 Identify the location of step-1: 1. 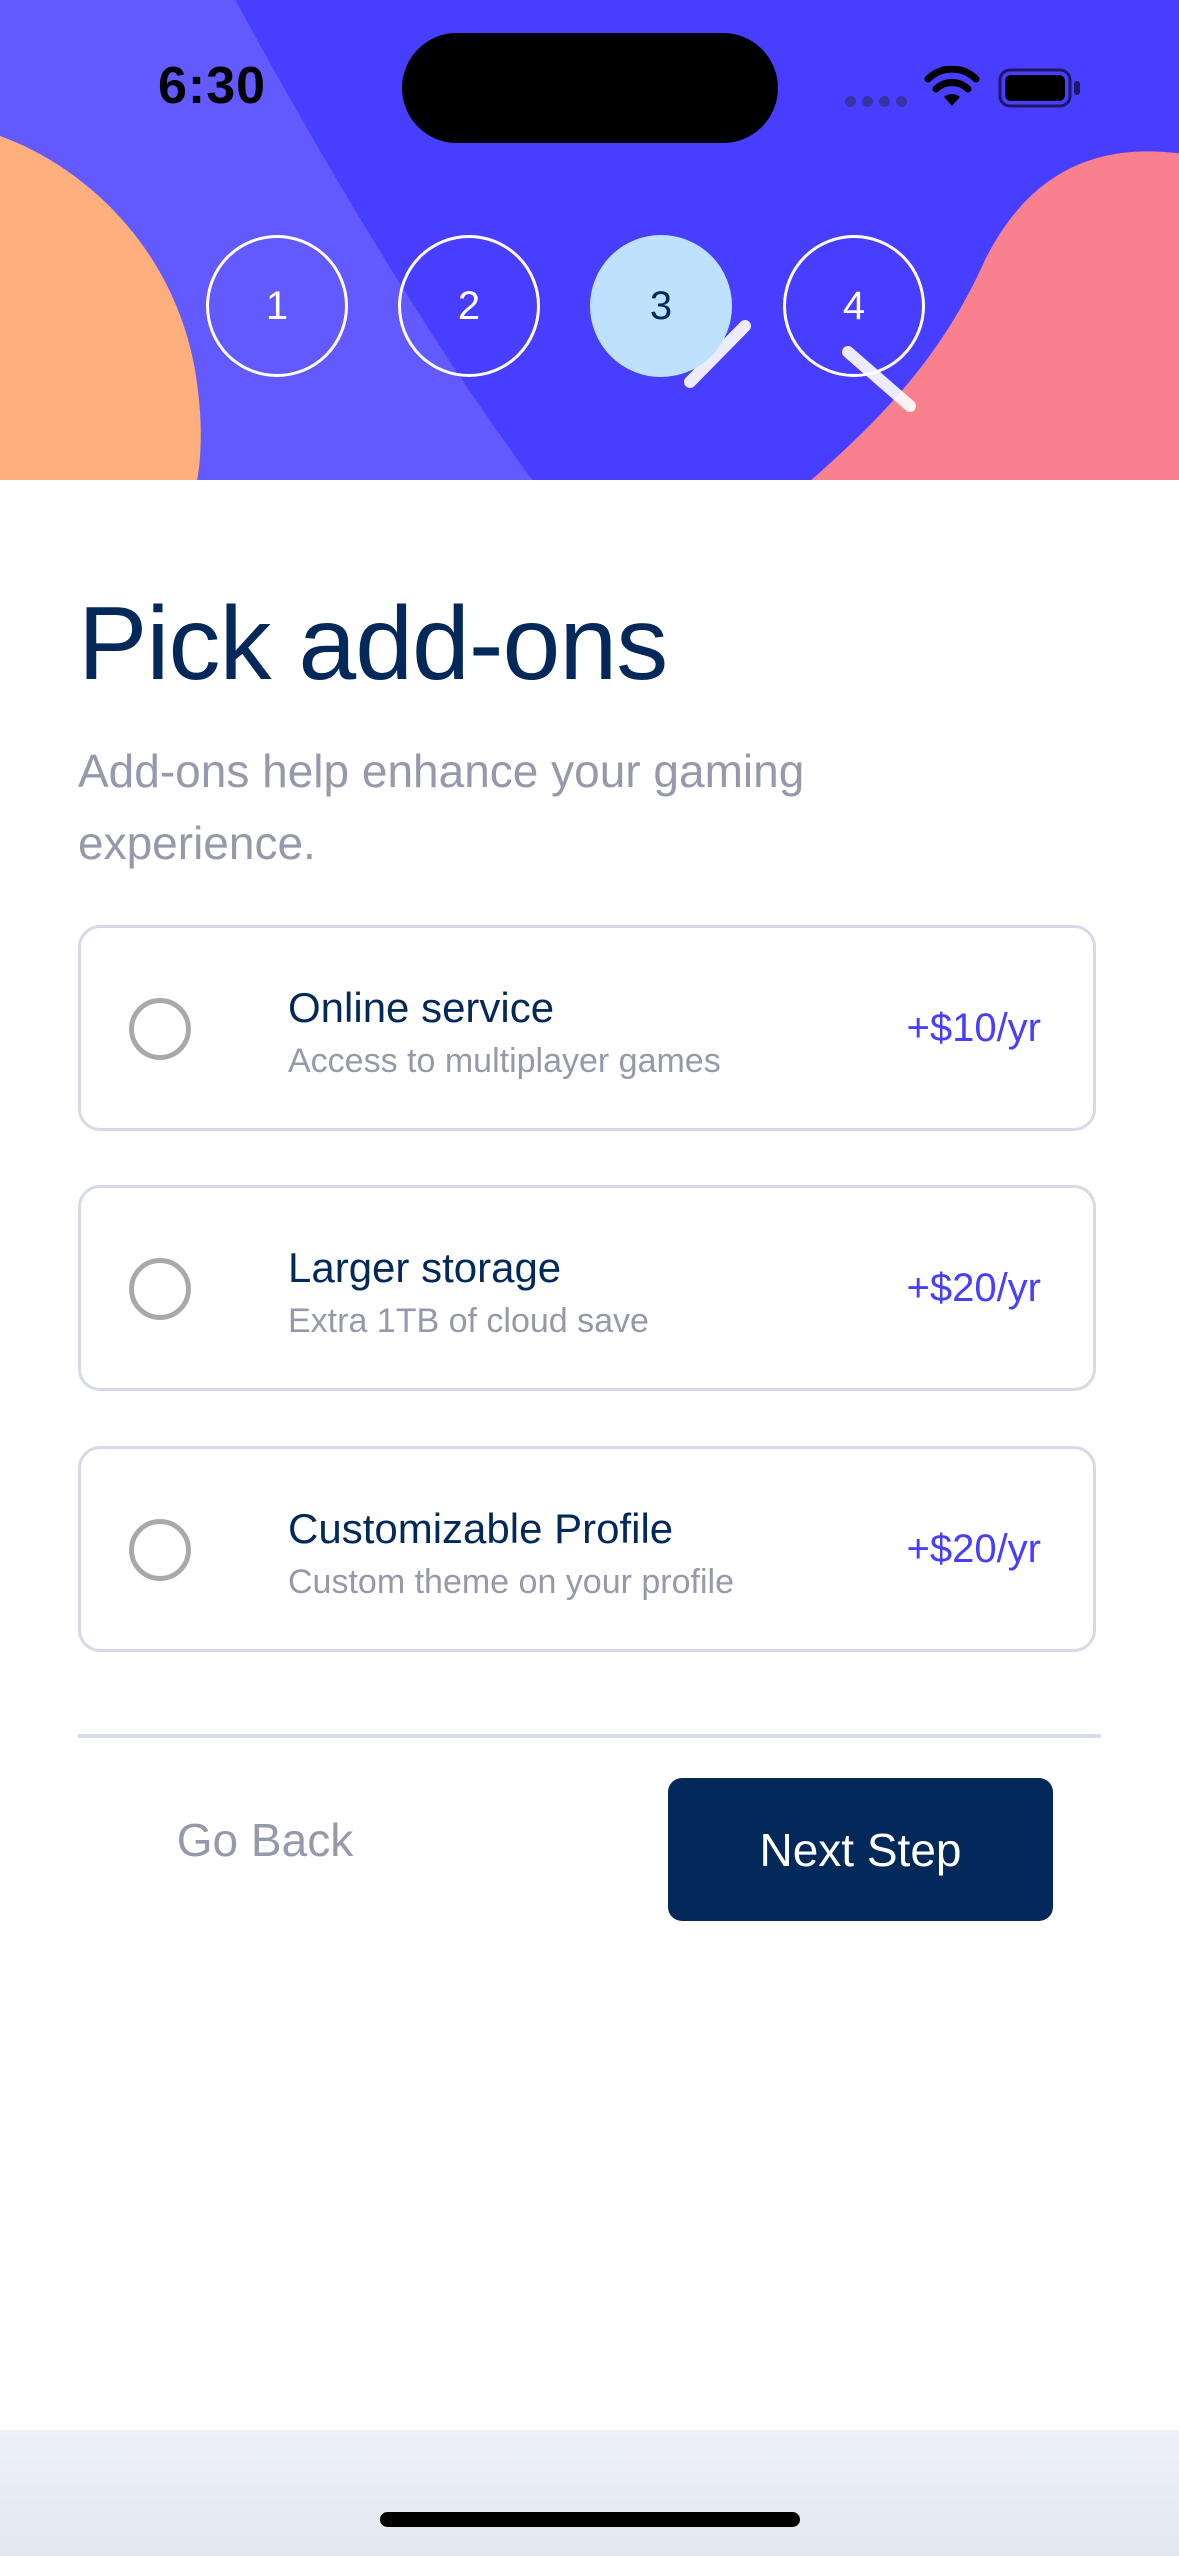
(277, 306).